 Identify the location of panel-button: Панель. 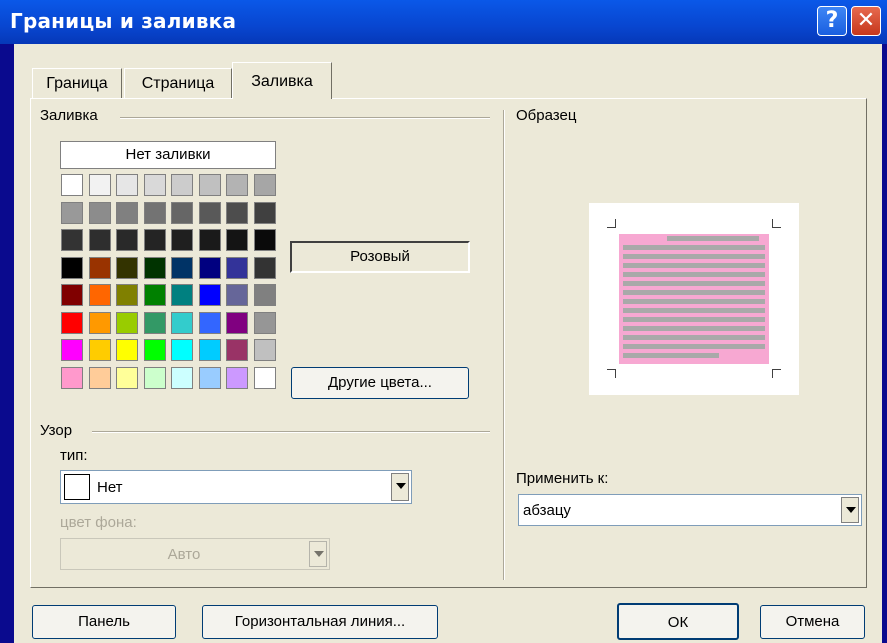
(104, 622).